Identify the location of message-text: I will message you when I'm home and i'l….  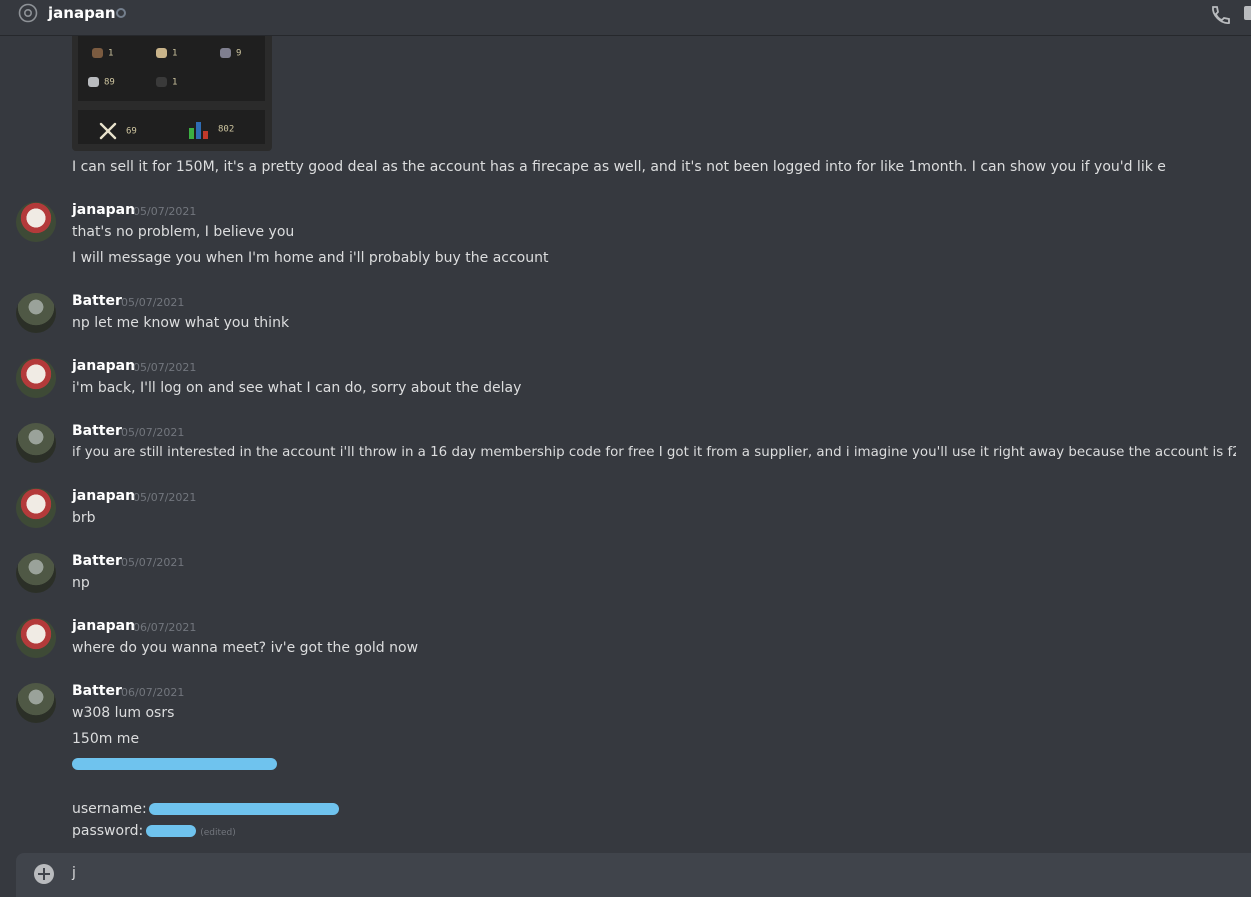
(310, 258).